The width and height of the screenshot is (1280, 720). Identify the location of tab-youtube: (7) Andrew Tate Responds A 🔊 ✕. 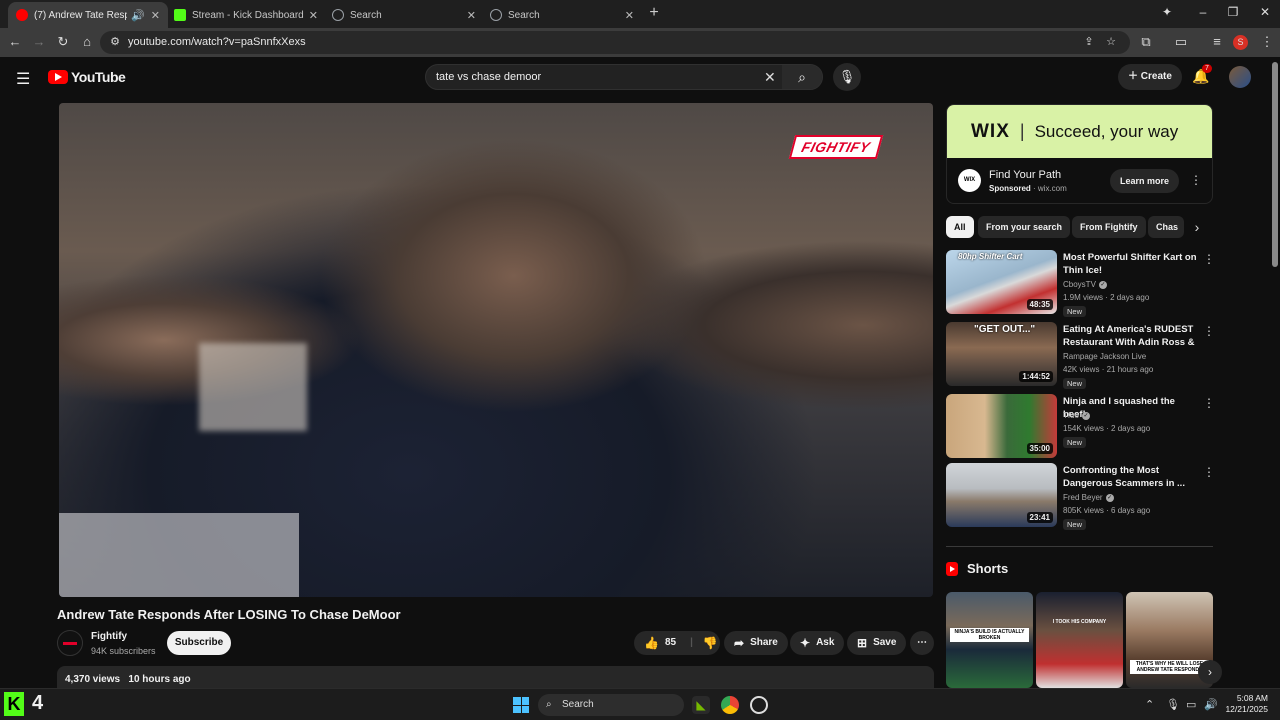
(88, 15).